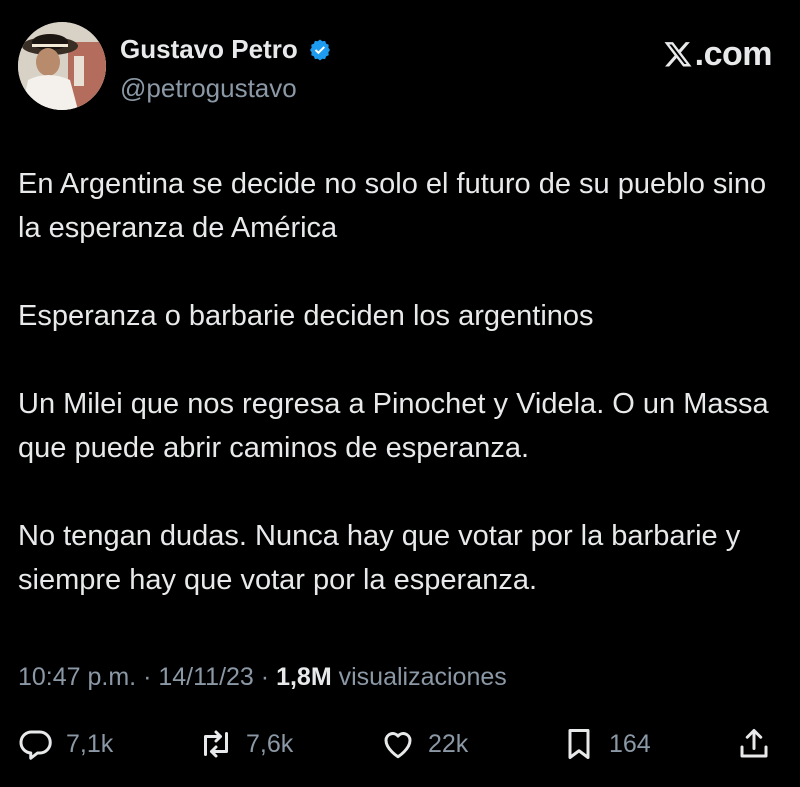 The image size is (800, 787). Describe the element at coordinates (579, 744) in the screenshot. I see `bookmark-icon` at that location.